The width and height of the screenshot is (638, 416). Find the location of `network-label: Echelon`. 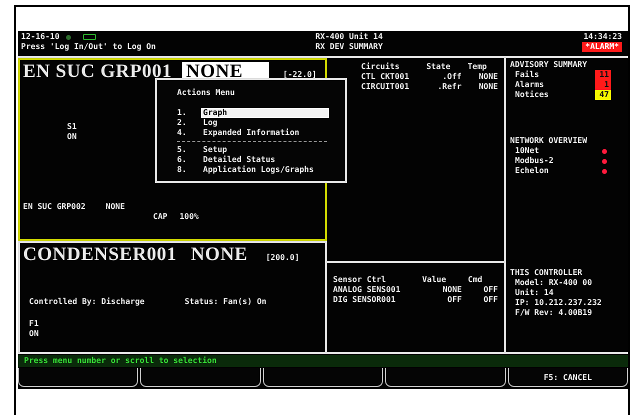

network-label: Echelon is located at coordinates (532, 171).